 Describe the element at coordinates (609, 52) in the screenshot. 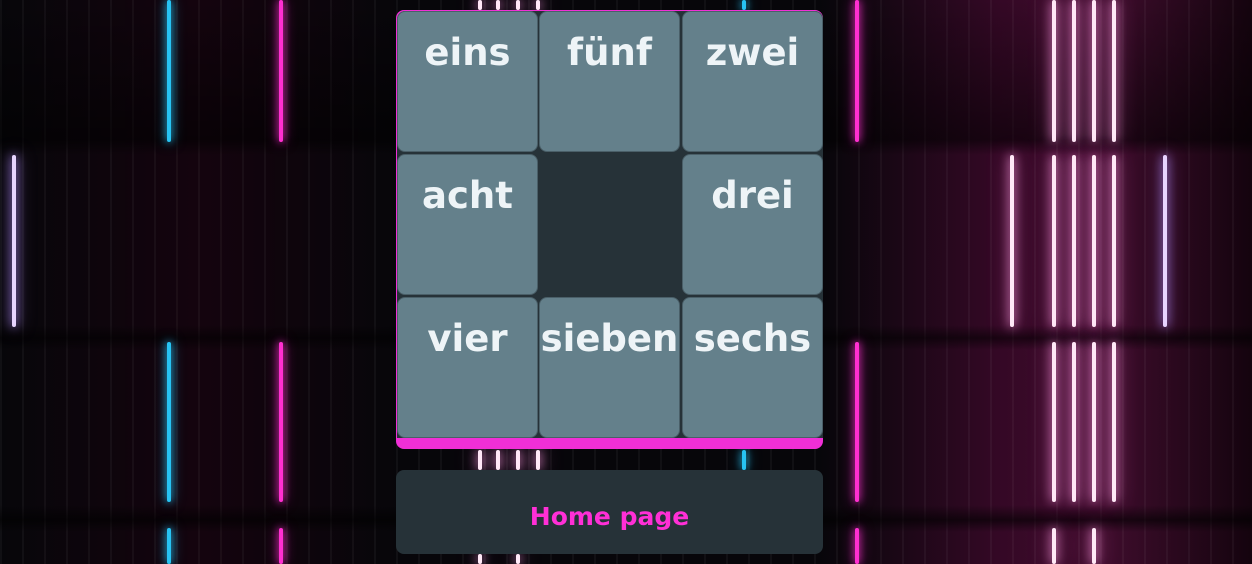

I see `tile-label: fünf` at that location.